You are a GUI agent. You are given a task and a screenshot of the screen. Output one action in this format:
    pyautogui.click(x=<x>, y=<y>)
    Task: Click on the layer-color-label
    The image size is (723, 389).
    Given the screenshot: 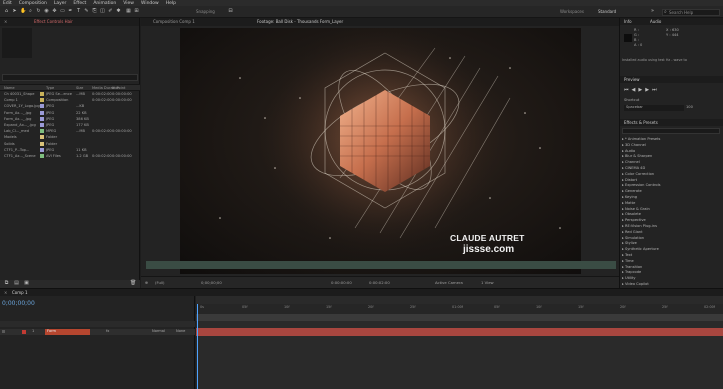 What is the action you would take?
    pyautogui.click(x=24, y=332)
    